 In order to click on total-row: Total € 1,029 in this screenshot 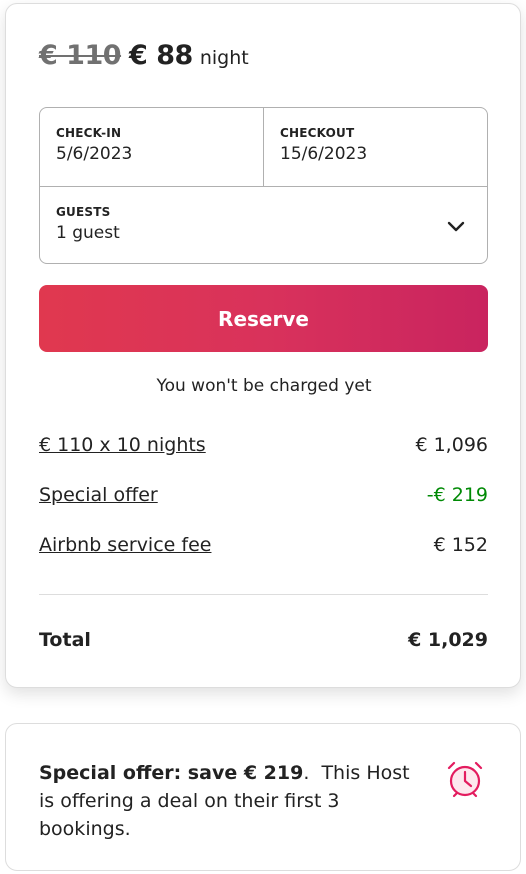, I will do `click(263, 640)`.